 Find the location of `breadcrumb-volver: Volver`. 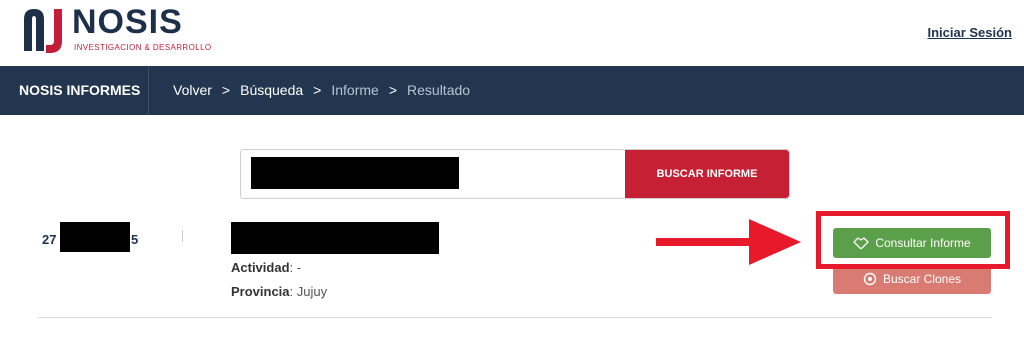

breadcrumb-volver: Volver is located at coordinates (192, 90).